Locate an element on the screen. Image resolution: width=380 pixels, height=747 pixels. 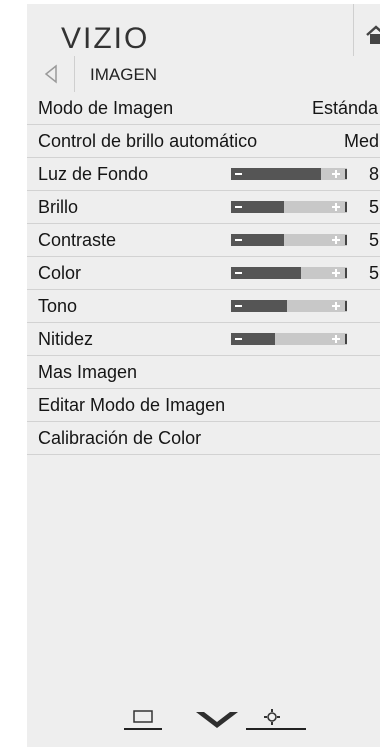
menu-item-editar-modo: Editar Modo de Imagen is located at coordinates (203, 405).